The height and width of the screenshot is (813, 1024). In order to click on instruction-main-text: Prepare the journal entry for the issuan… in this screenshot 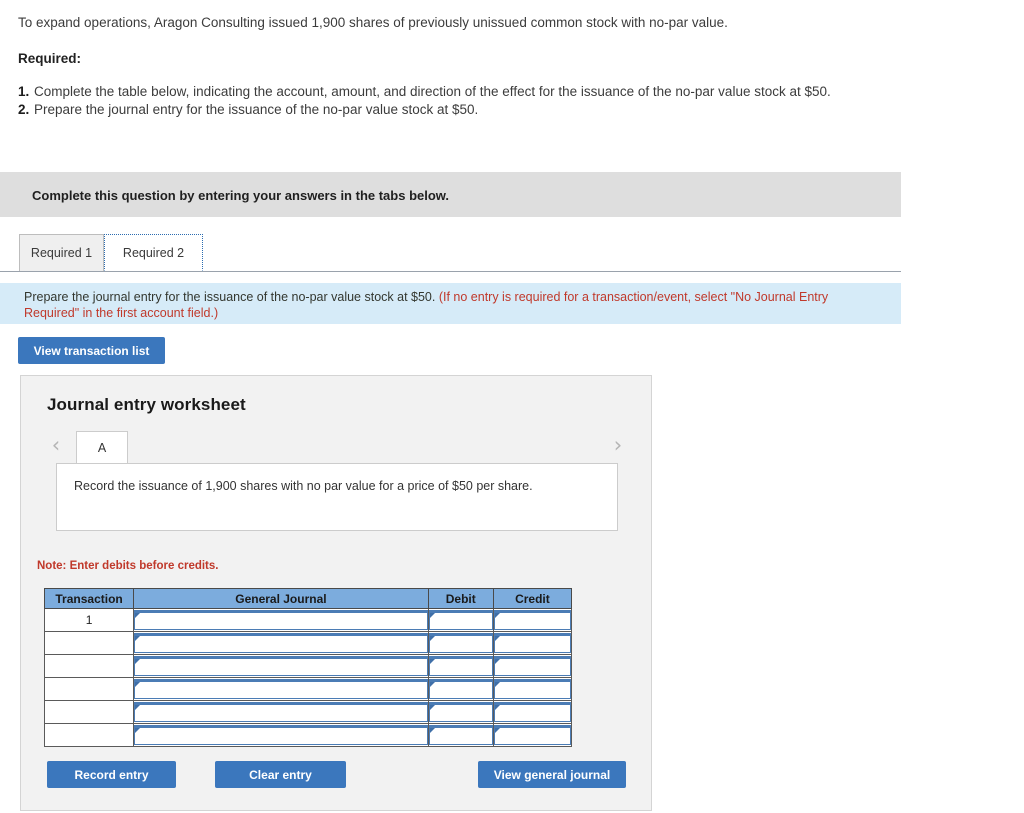, I will do `click(231, 297)`.